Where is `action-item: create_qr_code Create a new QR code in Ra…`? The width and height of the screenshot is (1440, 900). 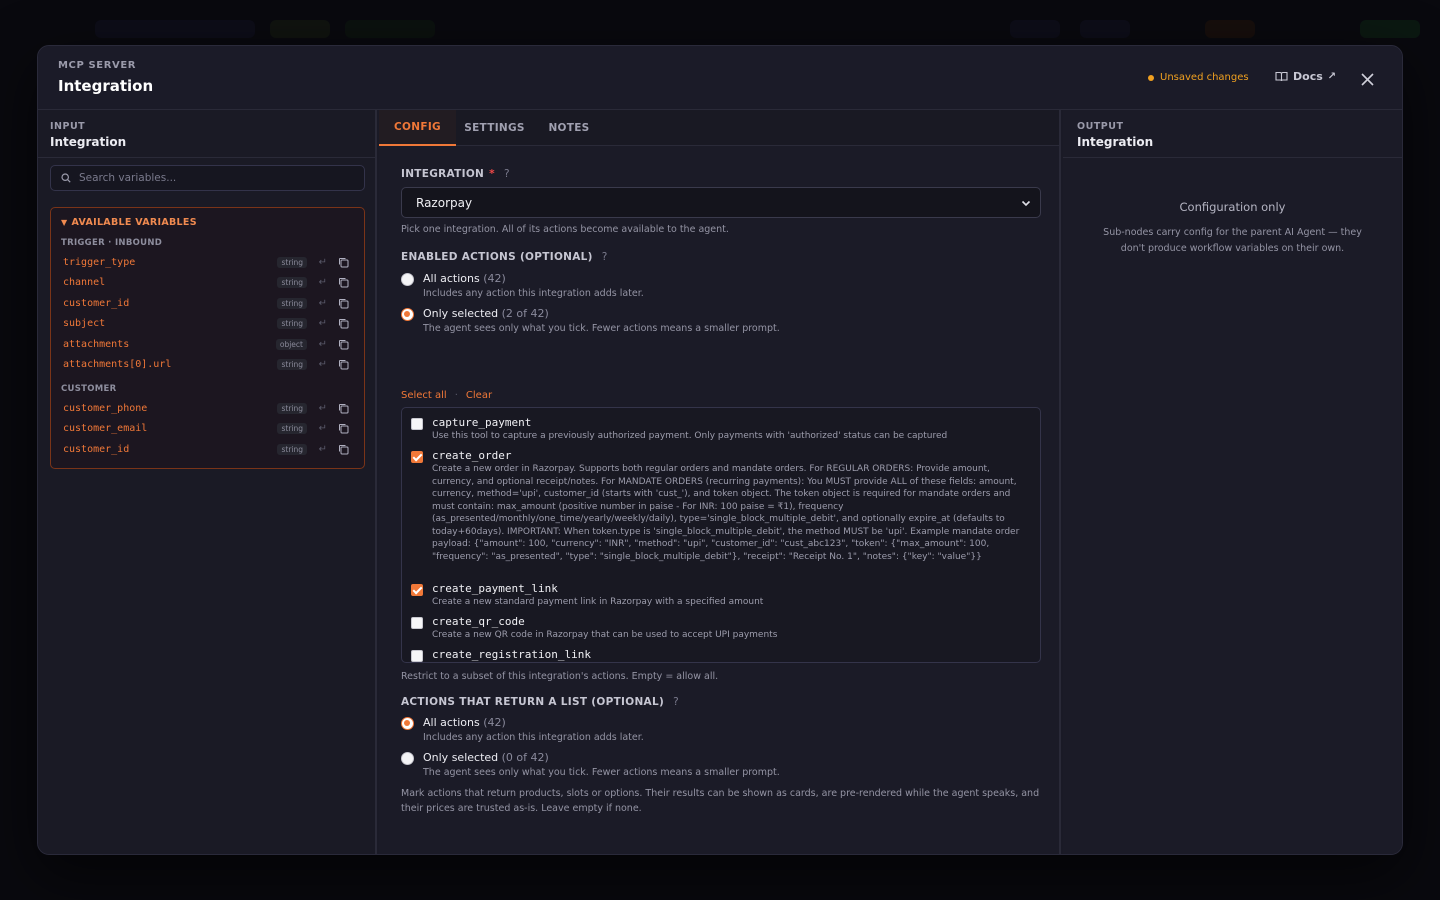
action-item: create_qr_code Create a new QR code in Ra… is located at coordinates (721, 628).